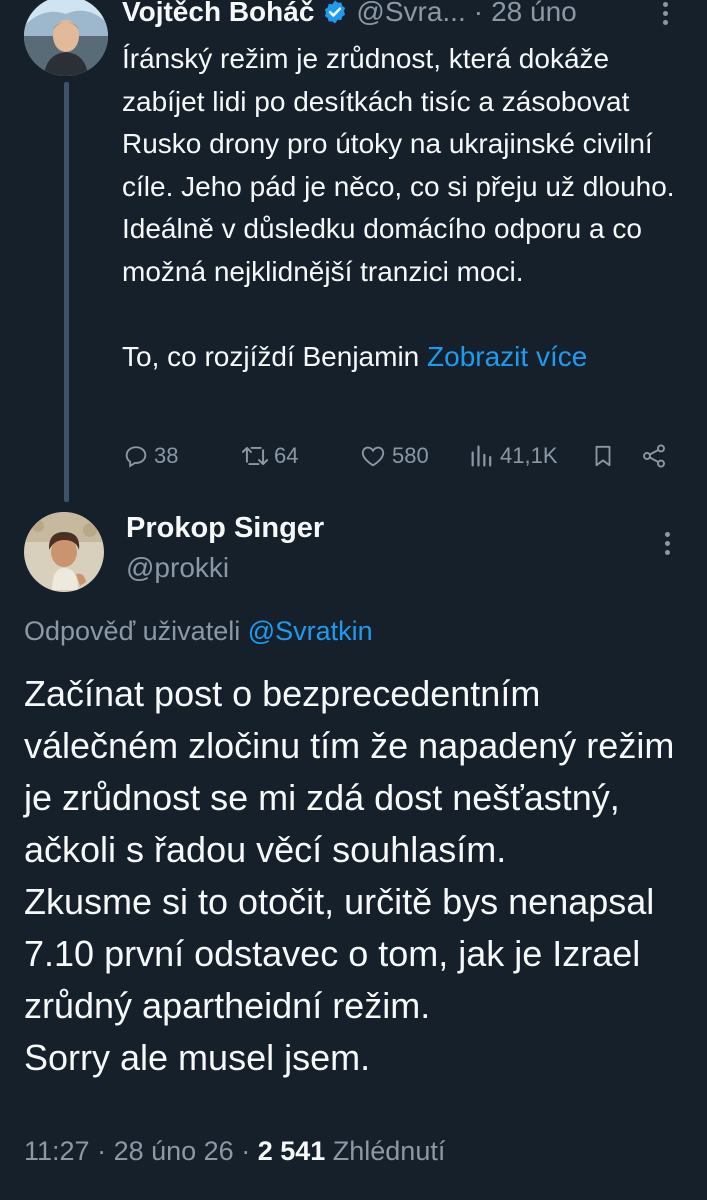  I want to click on reply-button: 38, so click(150, 456).